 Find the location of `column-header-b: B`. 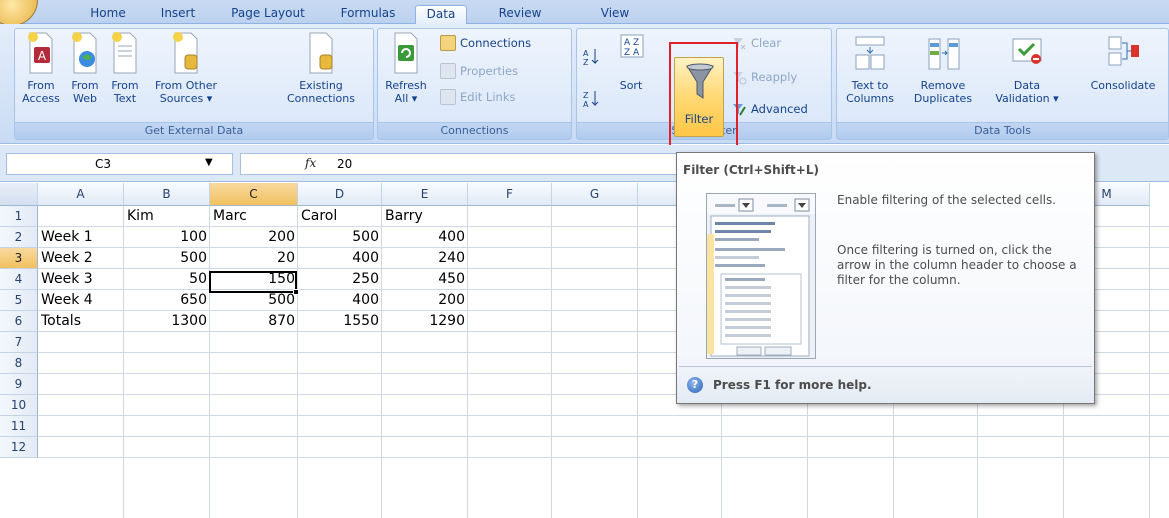

column-header-b: B is located at coordinates (167, 194).